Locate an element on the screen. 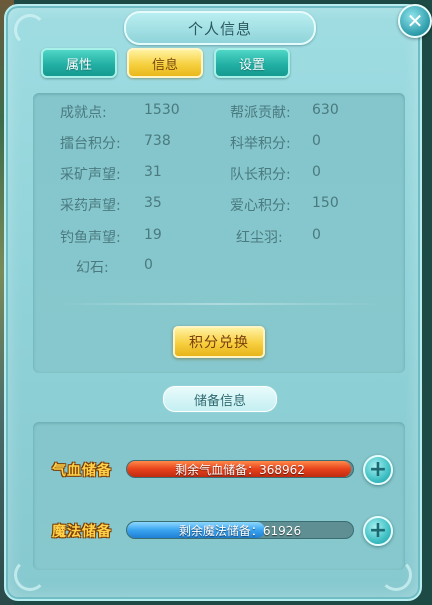 This screenshot has width=432, height=605. stat-exam-points: 科举积分: 0 is located at coordinates (275, 143).